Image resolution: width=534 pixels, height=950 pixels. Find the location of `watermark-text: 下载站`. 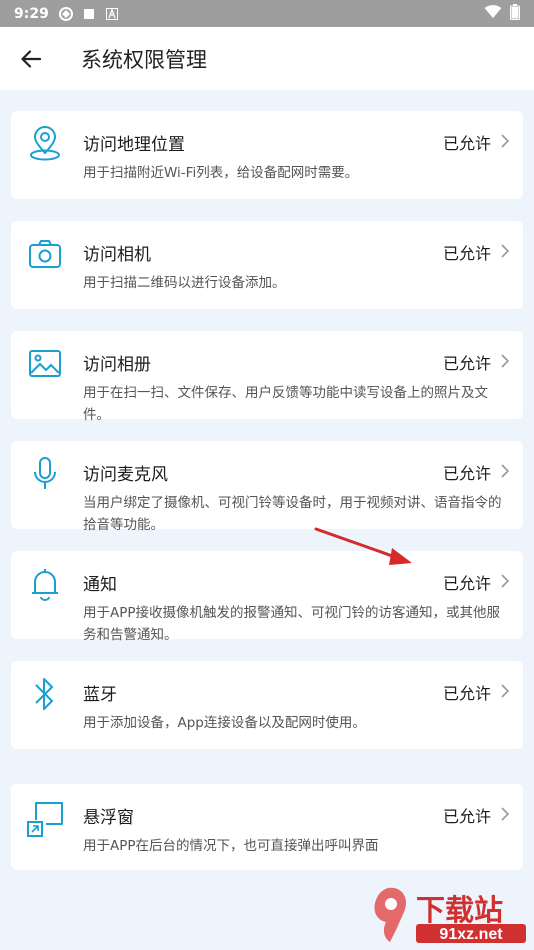

watermark-text: 下载站 is located at coordinates (459, 910).